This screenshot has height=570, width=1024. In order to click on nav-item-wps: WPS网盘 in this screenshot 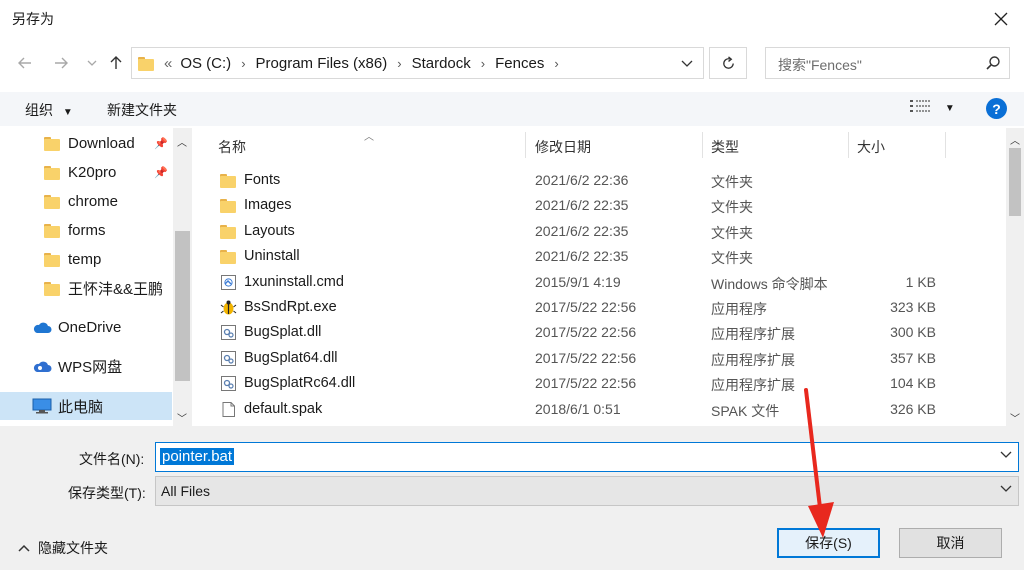, I will do `click(86, 366)`.